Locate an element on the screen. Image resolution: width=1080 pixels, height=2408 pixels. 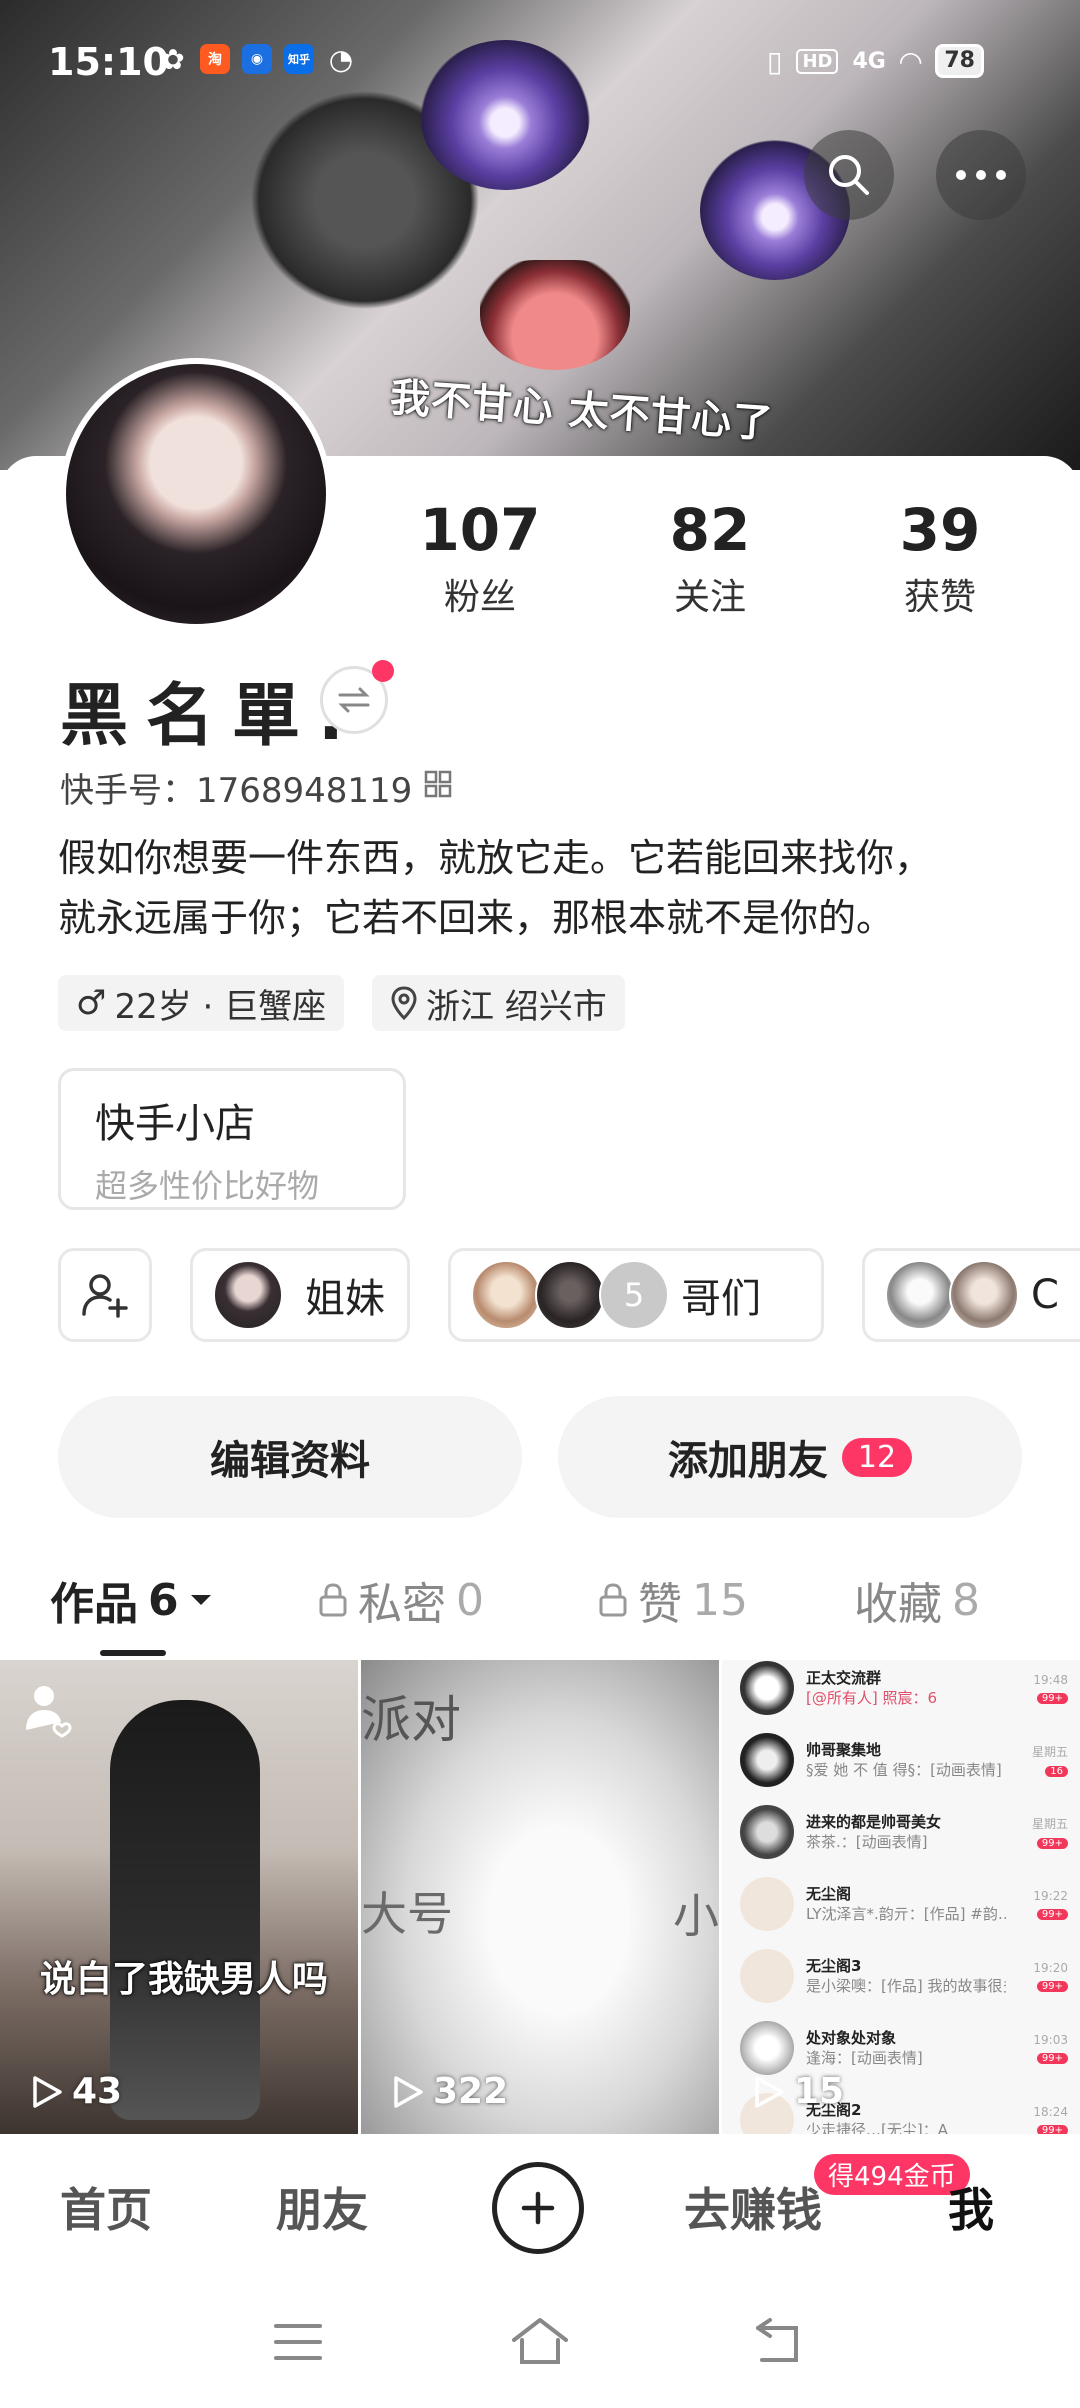
video-thumbnail: 派对 大号 小 322 is located at coordinates (540, 1897).